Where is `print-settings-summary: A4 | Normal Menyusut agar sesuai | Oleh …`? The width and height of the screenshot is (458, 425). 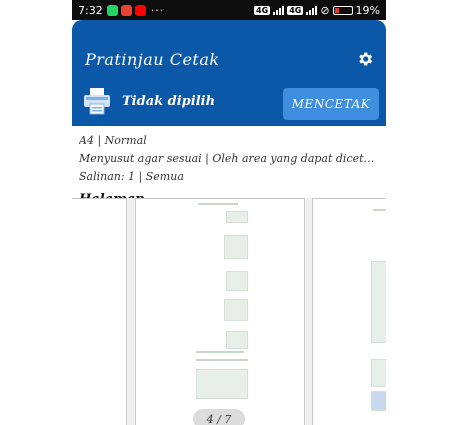
print-settings-summary: A4 | Normal Menyusut agar sesuai | Oleh … is located at coordinates (229, 156).